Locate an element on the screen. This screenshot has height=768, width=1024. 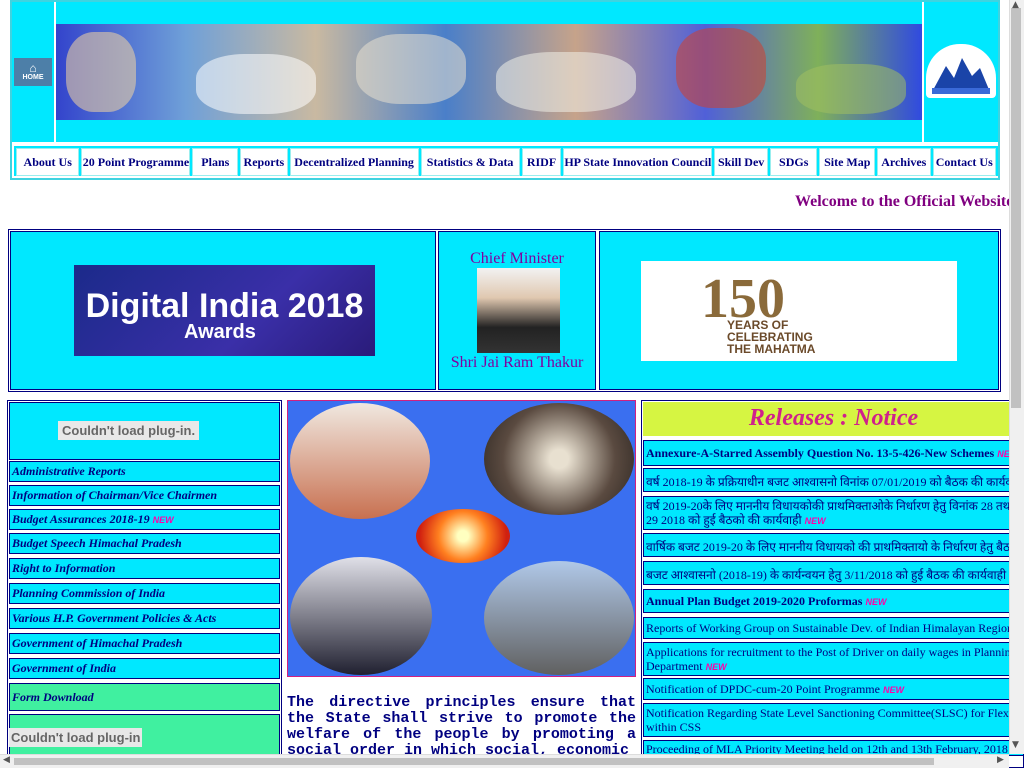
nav-about-us: About Us is located at coordinates (48, 162).